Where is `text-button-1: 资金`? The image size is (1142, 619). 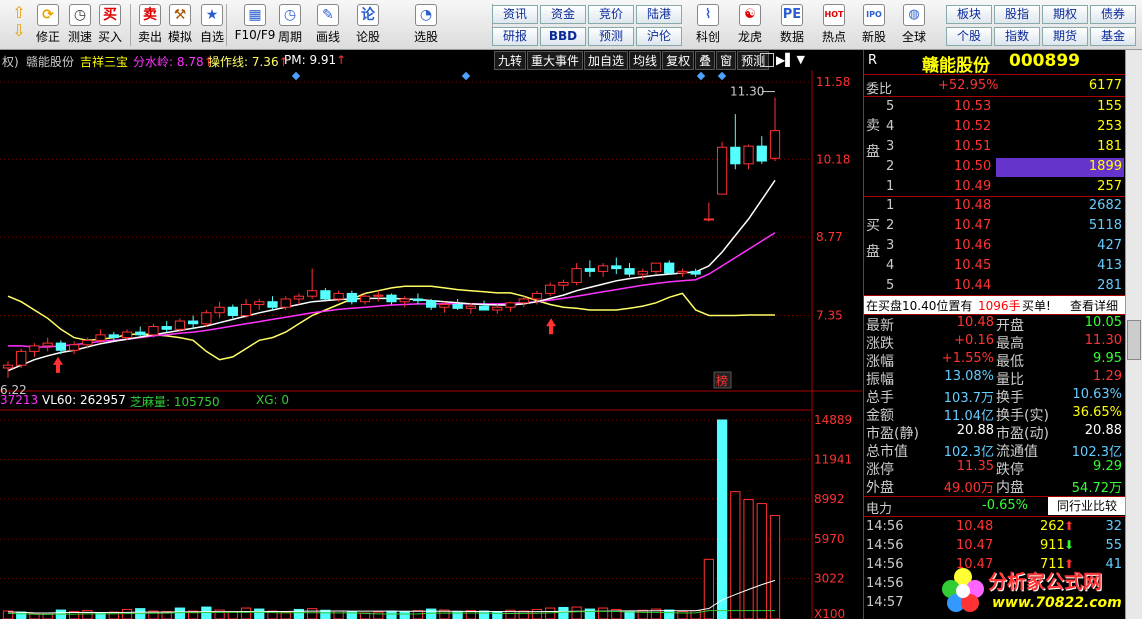
text-button-1: 资金 is located at coordinates (563, 14).